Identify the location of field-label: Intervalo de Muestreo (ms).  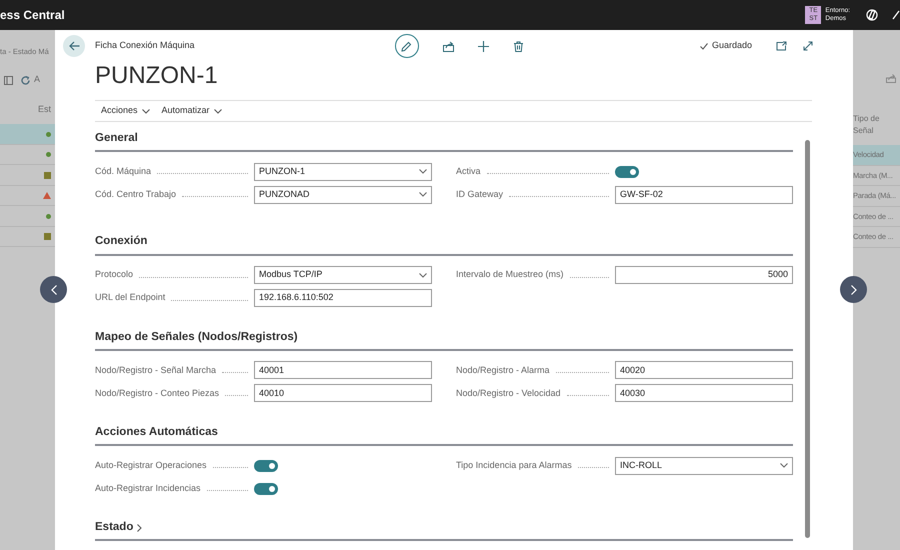
(510, 275).